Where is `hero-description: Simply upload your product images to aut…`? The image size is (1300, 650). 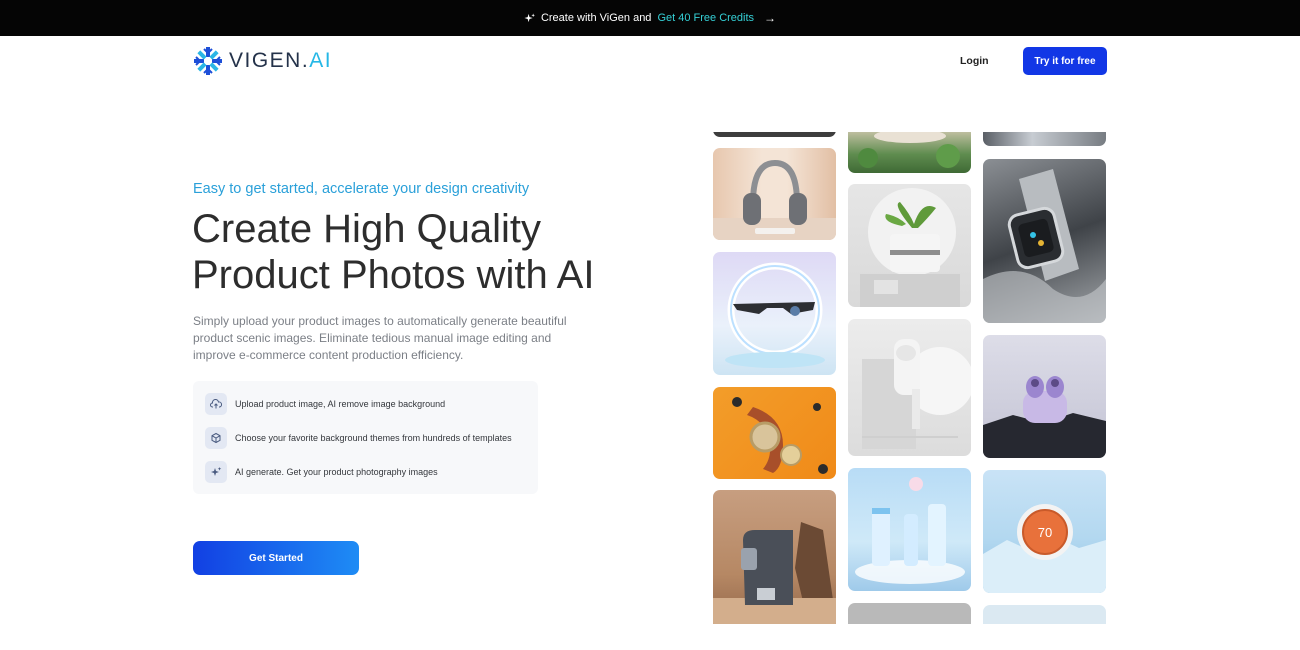 hero-description: Simply upload your product images to aut… is located at coordinates (380, 338).